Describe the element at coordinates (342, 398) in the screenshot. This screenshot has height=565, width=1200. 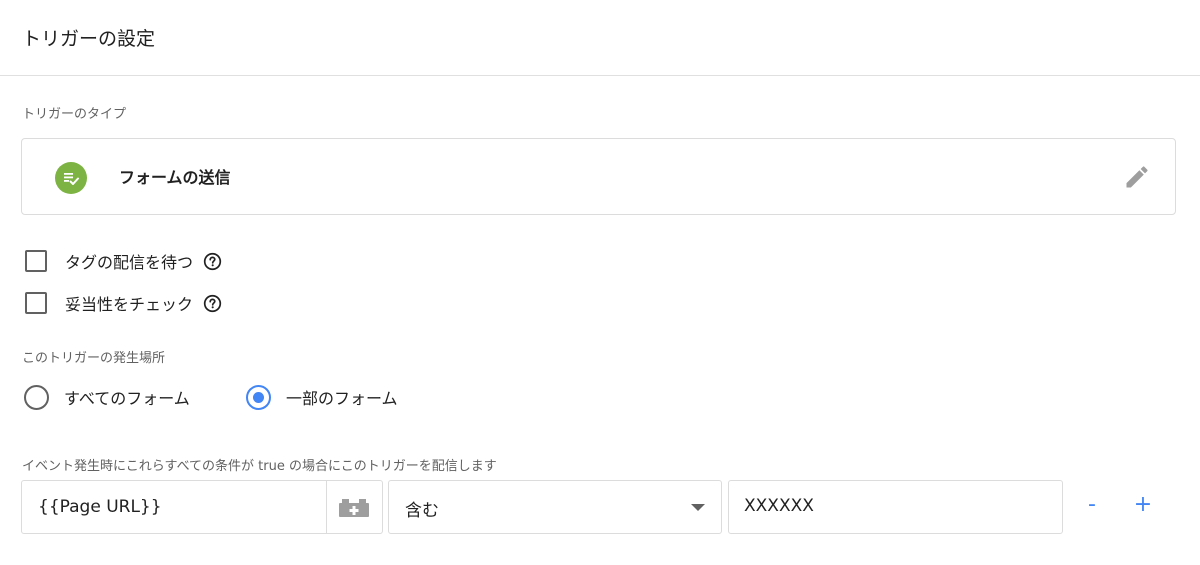
I see `some-forms-label: 一部のフォーム` at that location.